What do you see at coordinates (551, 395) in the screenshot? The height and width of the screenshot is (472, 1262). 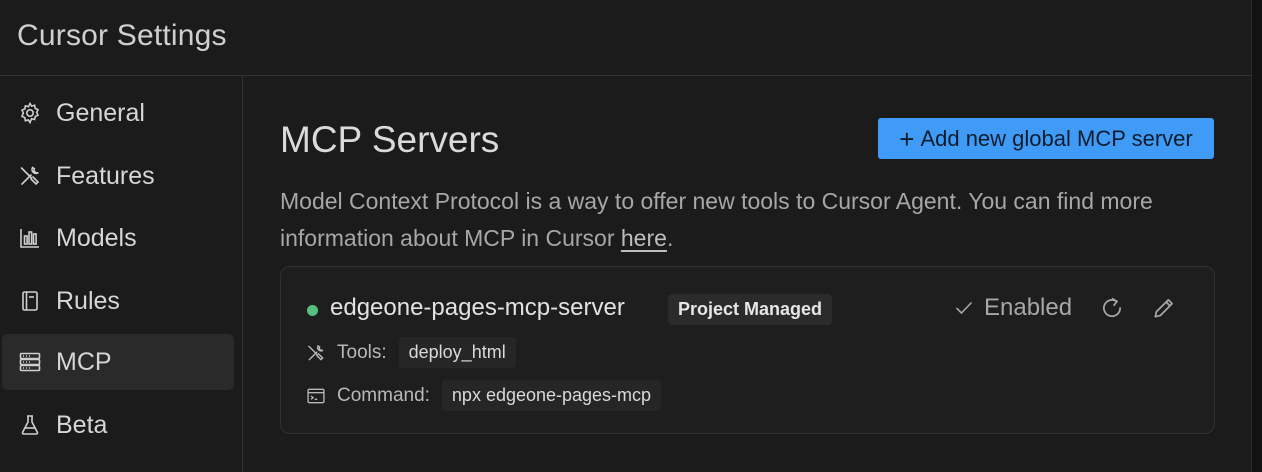 I see `command-chip: npx edgeone-pages-mcp` at bounding box center [551, 395].